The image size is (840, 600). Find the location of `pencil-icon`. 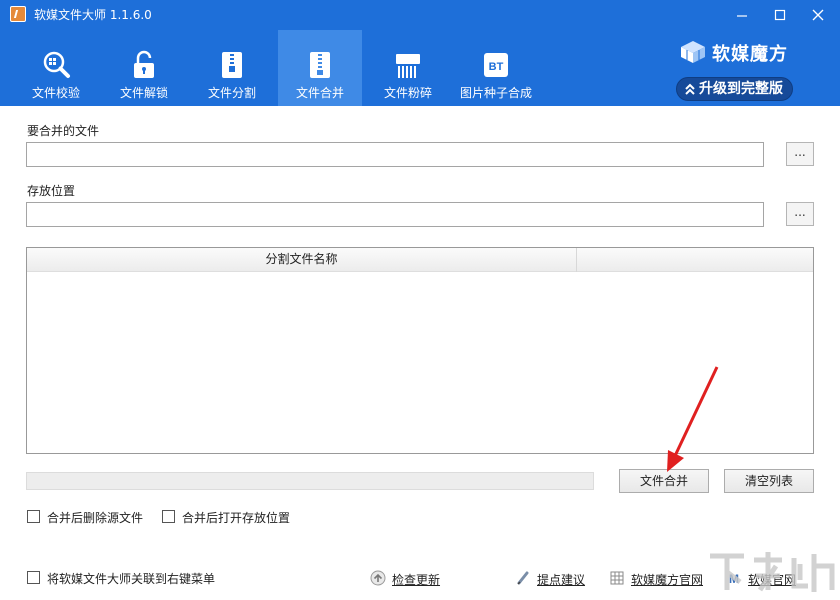

pencil-icon is located at coordinates (523, 578).